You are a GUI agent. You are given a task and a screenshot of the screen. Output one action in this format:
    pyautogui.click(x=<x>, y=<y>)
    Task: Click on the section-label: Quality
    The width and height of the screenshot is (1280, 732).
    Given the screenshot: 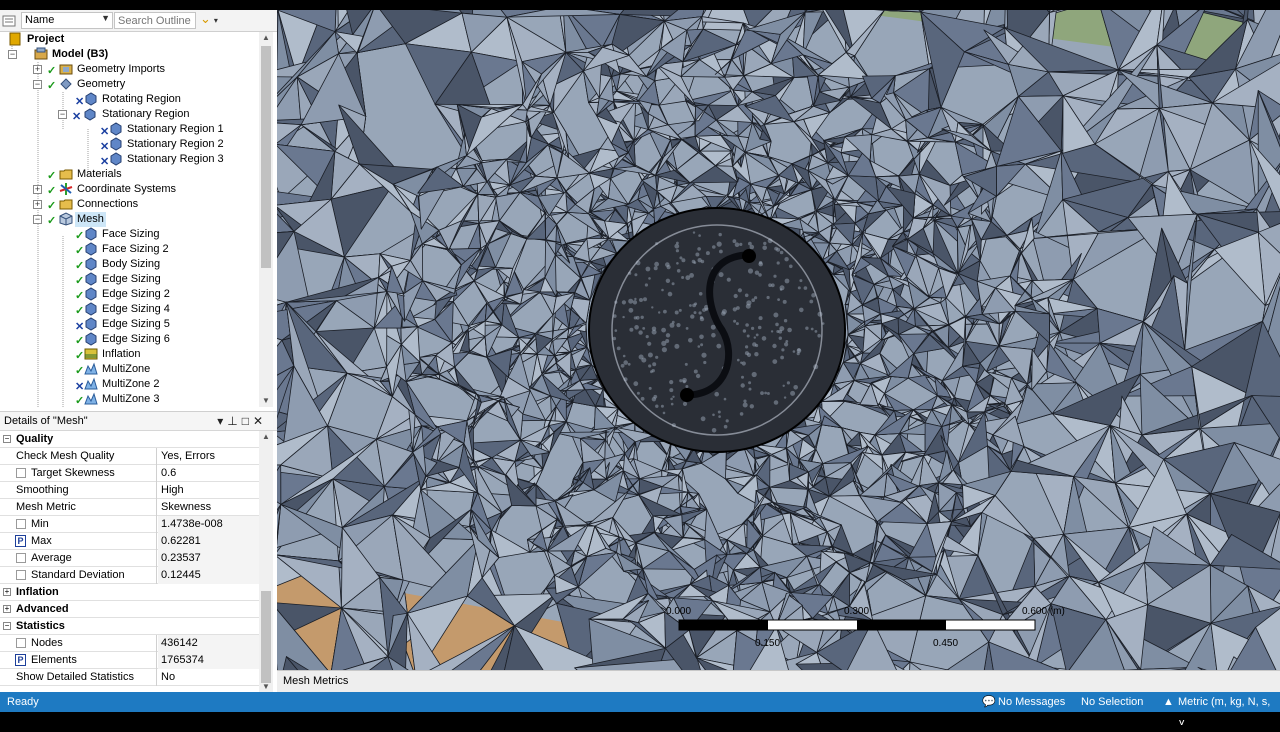 What is the action you would take?
    pyautogui.click(x=129, y=439)
    